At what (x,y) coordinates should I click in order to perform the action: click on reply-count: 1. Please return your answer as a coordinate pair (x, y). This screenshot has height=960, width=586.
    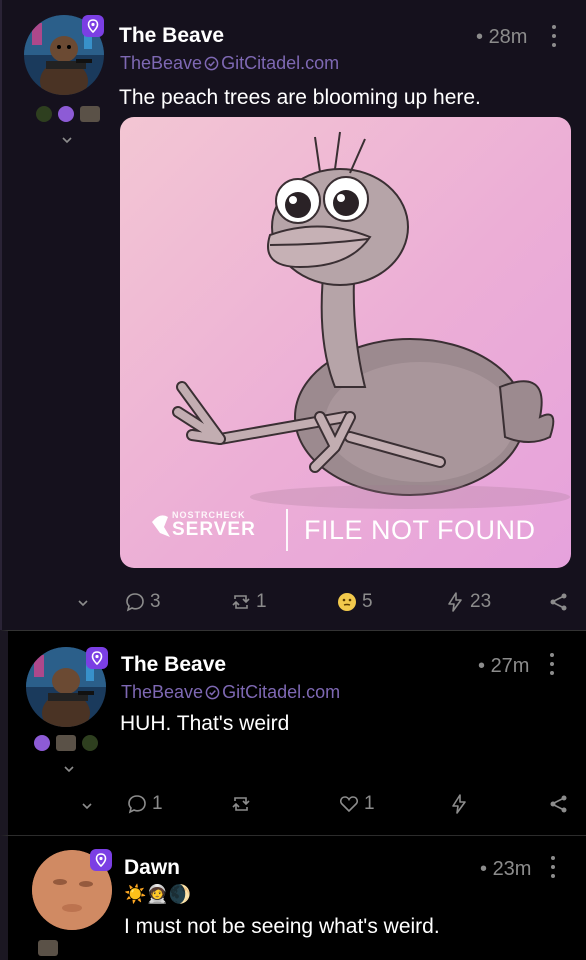
    Looking at the image, I should click on (157, 803).